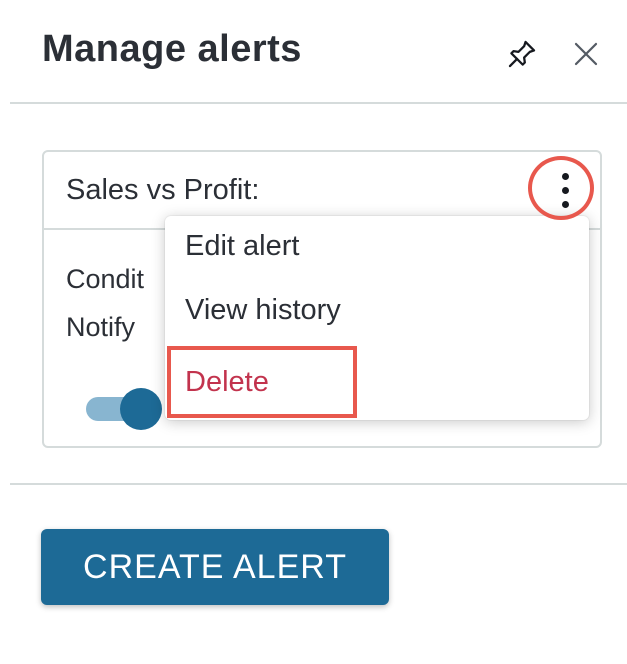  Describe the element at coordinates (565, 190) in the screenshot. I see `more-options-icon` at that location.